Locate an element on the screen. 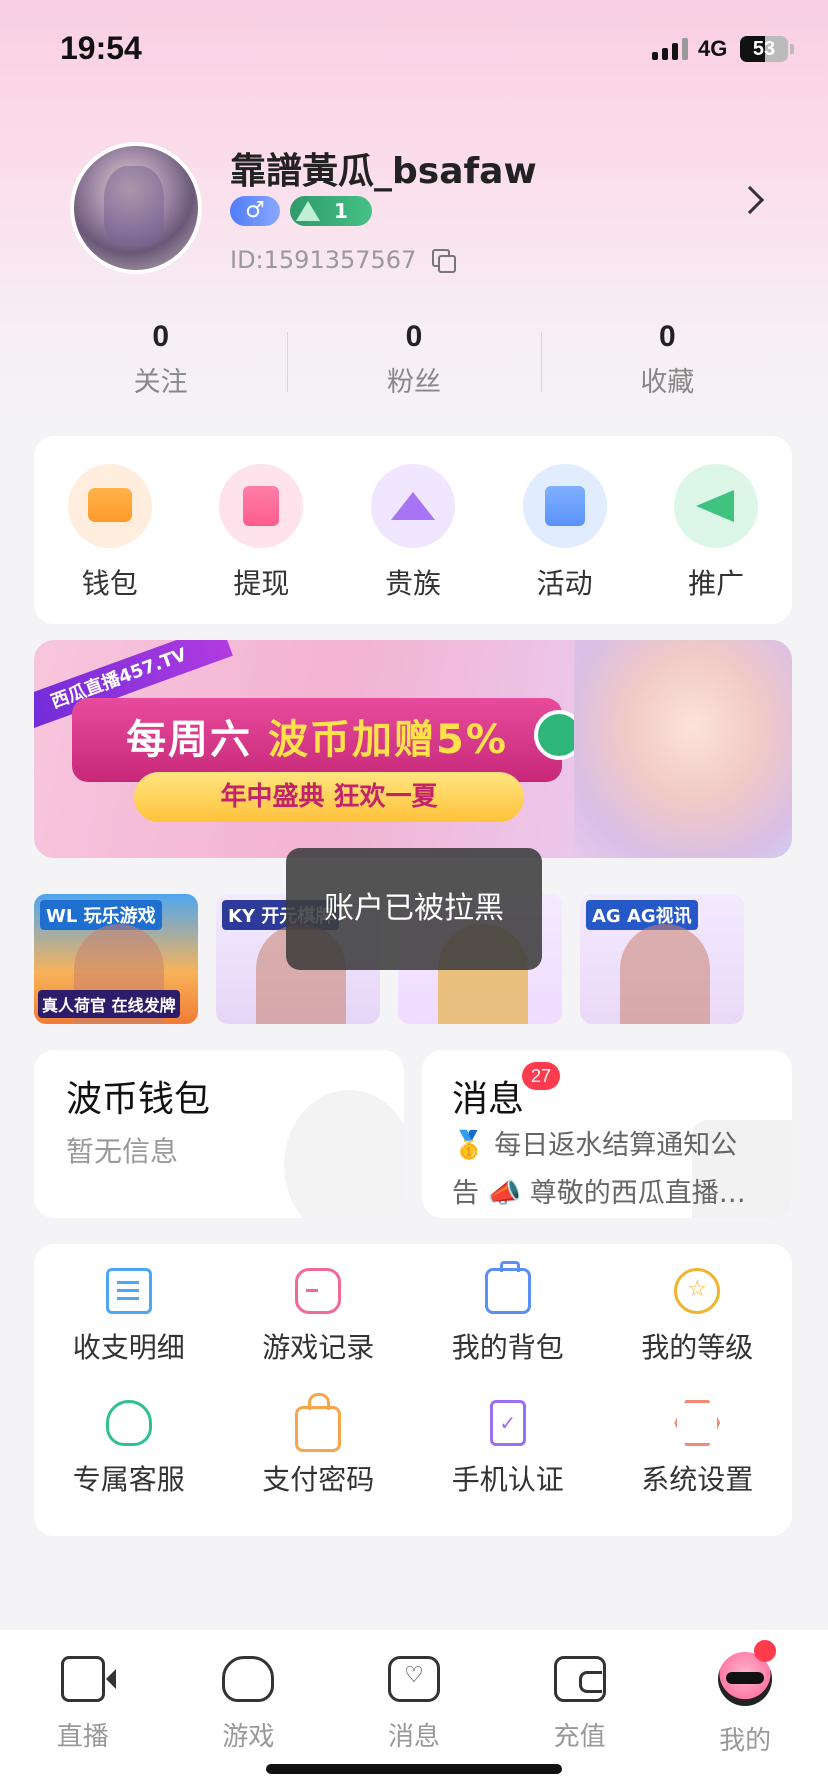 Image resolution: width=828 pixels, height=1792 pixels. home-indicator is located at coordinates (414, 1769).